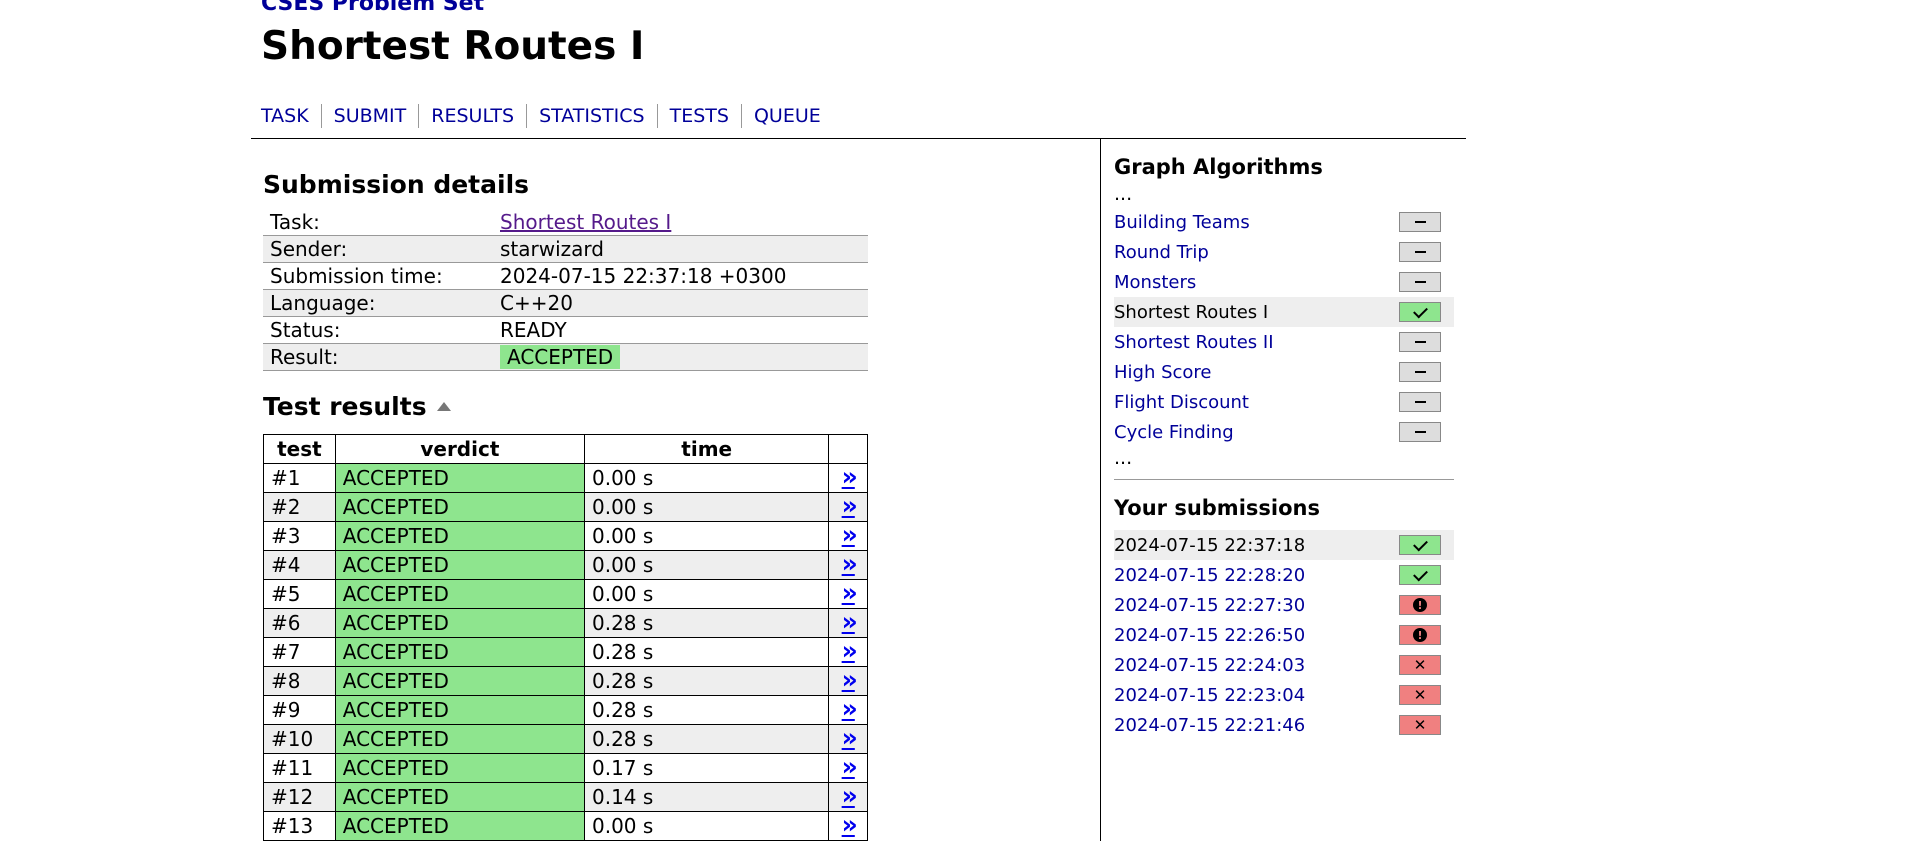 This screenshot has width=1914, height=841. I want to click on sidebar-task-building-teams: Building Teams, so click(1284, 222).